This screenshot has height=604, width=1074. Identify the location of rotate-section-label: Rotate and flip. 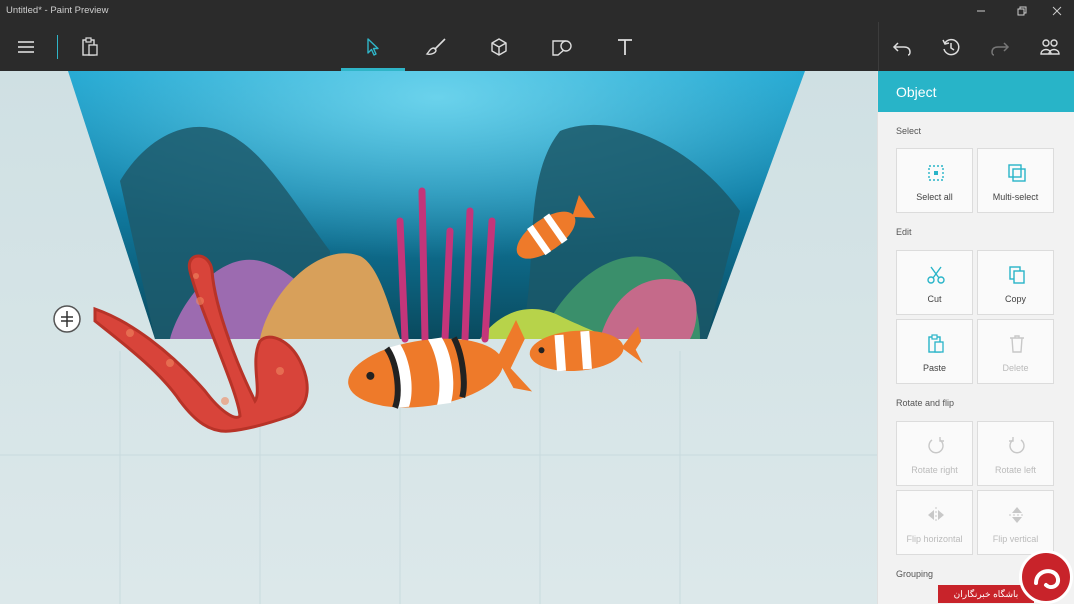
(925, 403).